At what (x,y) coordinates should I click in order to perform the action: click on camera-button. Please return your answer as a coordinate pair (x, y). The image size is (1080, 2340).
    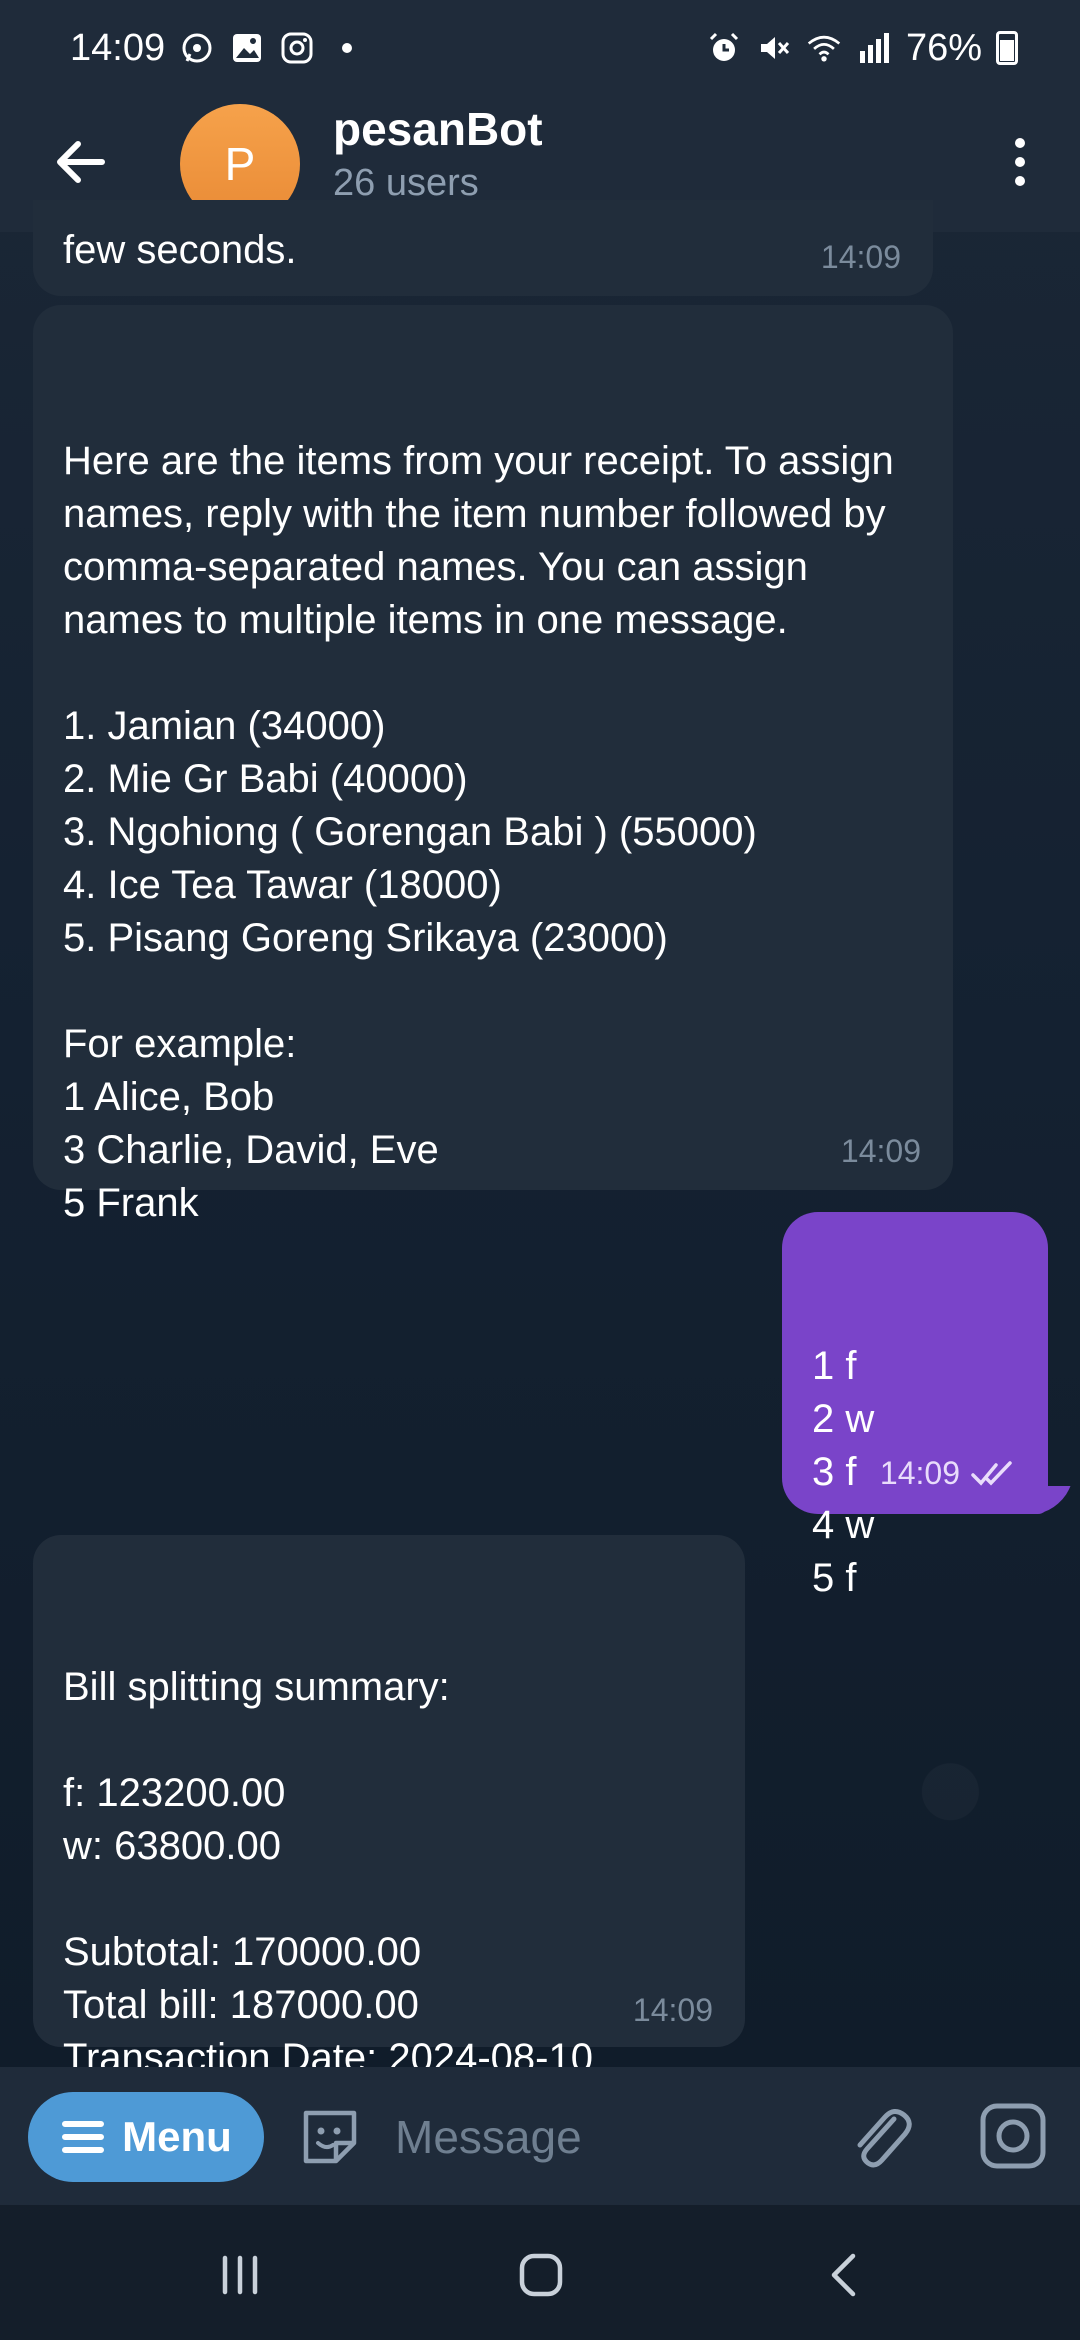
    Looking at the image, I should click on (1013, 2136).